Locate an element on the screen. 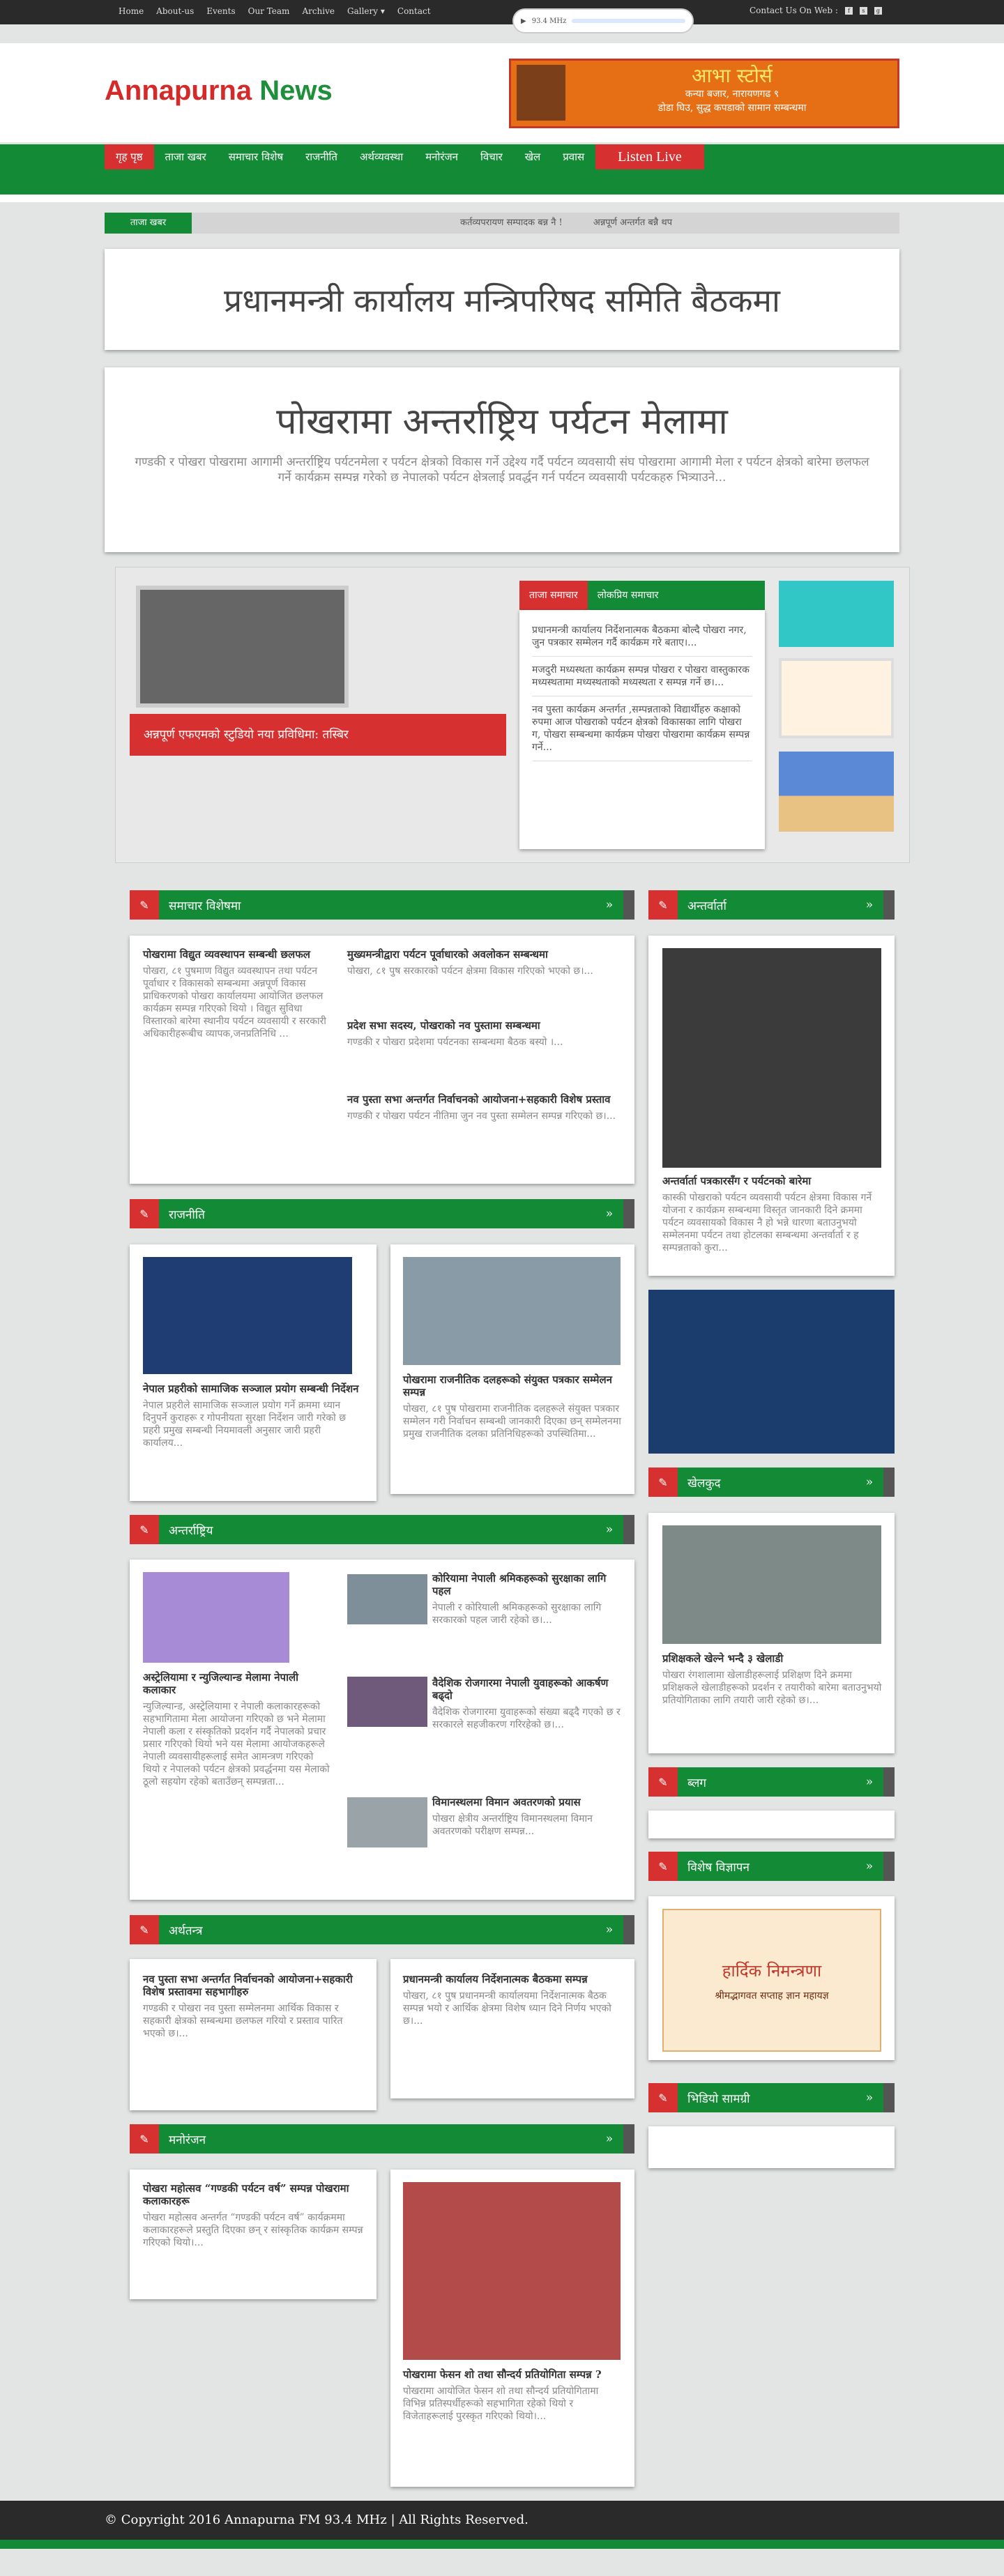  section-economy-header: ✎ अर्थतन्त्र » is located at coordinates (382, 1929).